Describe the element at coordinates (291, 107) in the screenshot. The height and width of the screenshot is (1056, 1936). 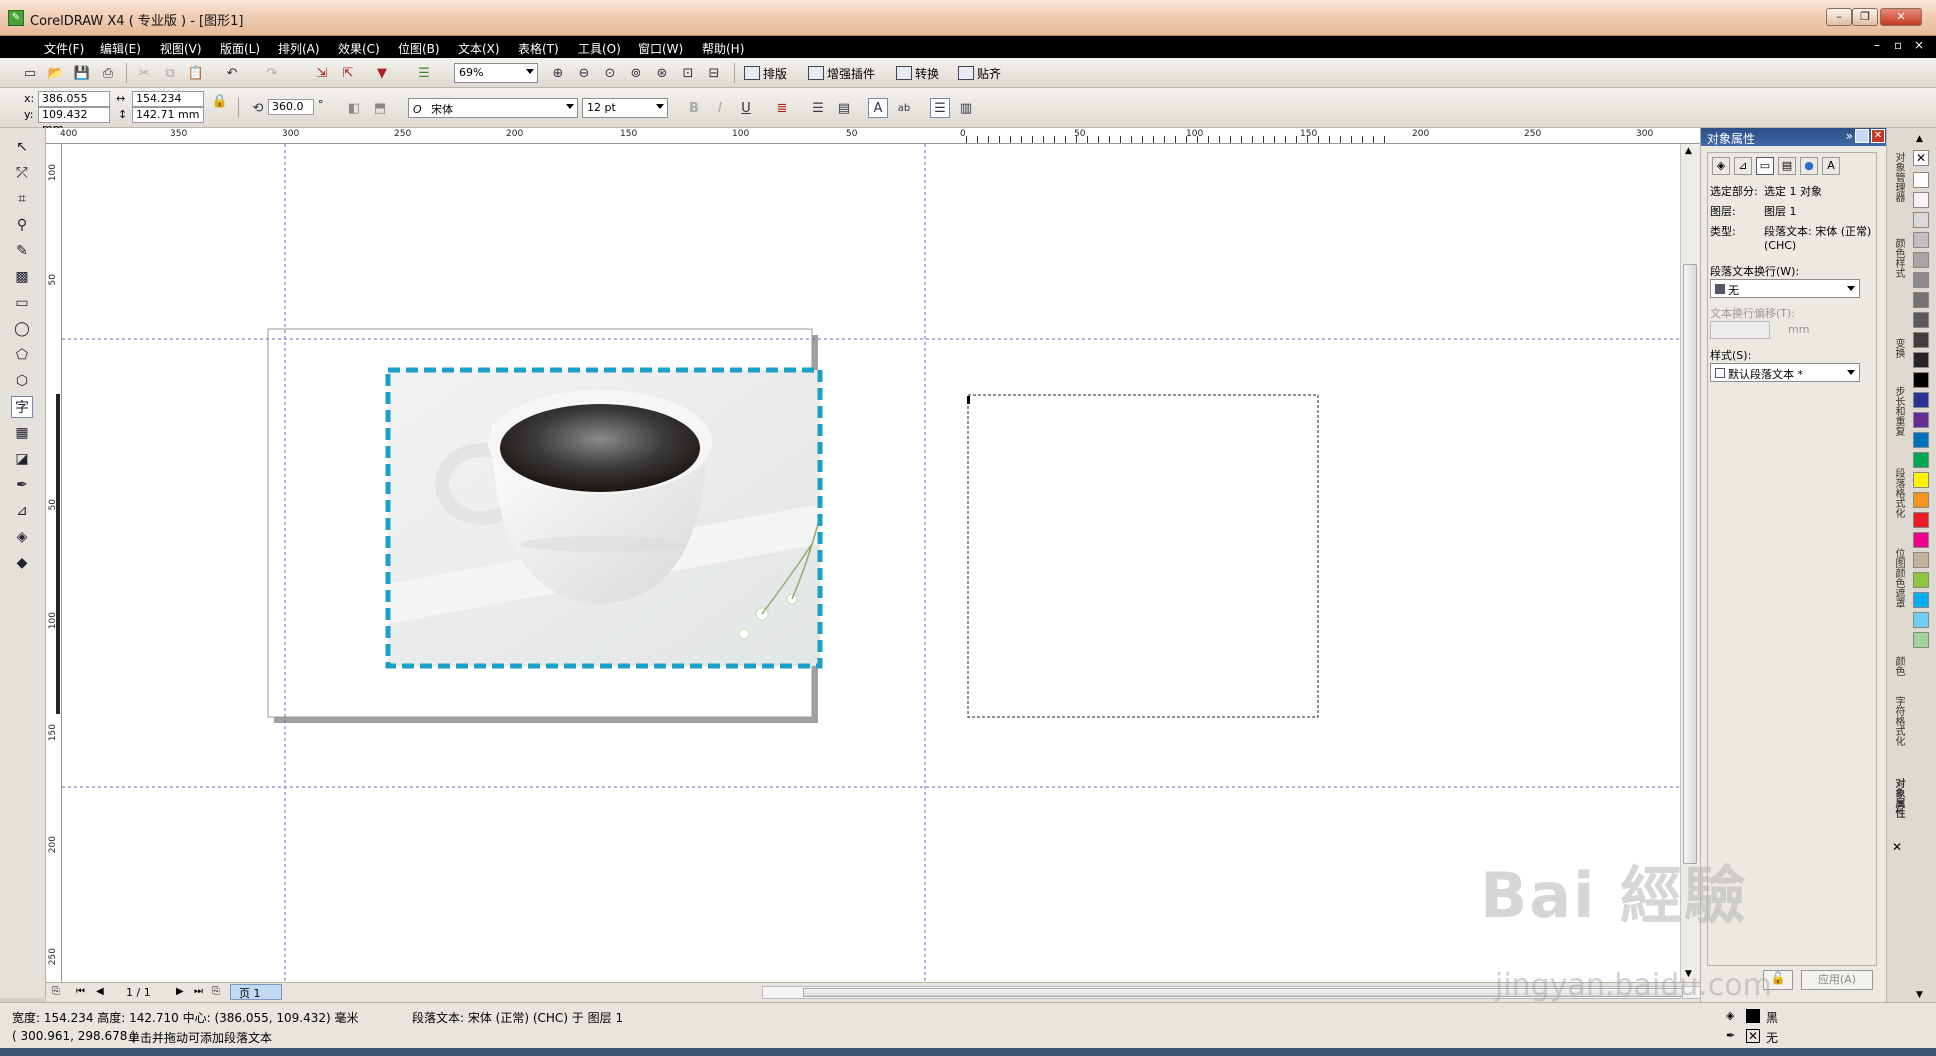
I see `rotation-field: 360.0` at that location.